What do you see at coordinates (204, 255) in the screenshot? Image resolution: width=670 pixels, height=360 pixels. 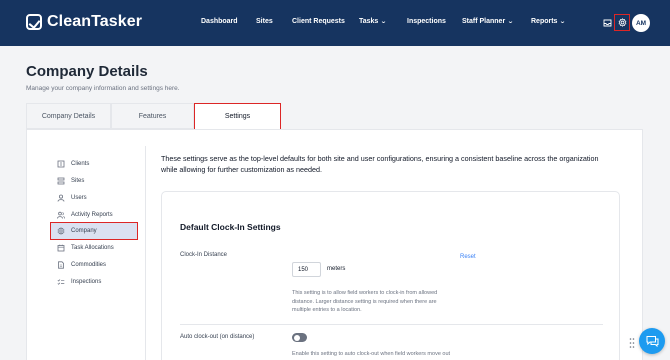 I see `clock-in-distance-label: Clock-In Distance` at bounding box center [204, 255].